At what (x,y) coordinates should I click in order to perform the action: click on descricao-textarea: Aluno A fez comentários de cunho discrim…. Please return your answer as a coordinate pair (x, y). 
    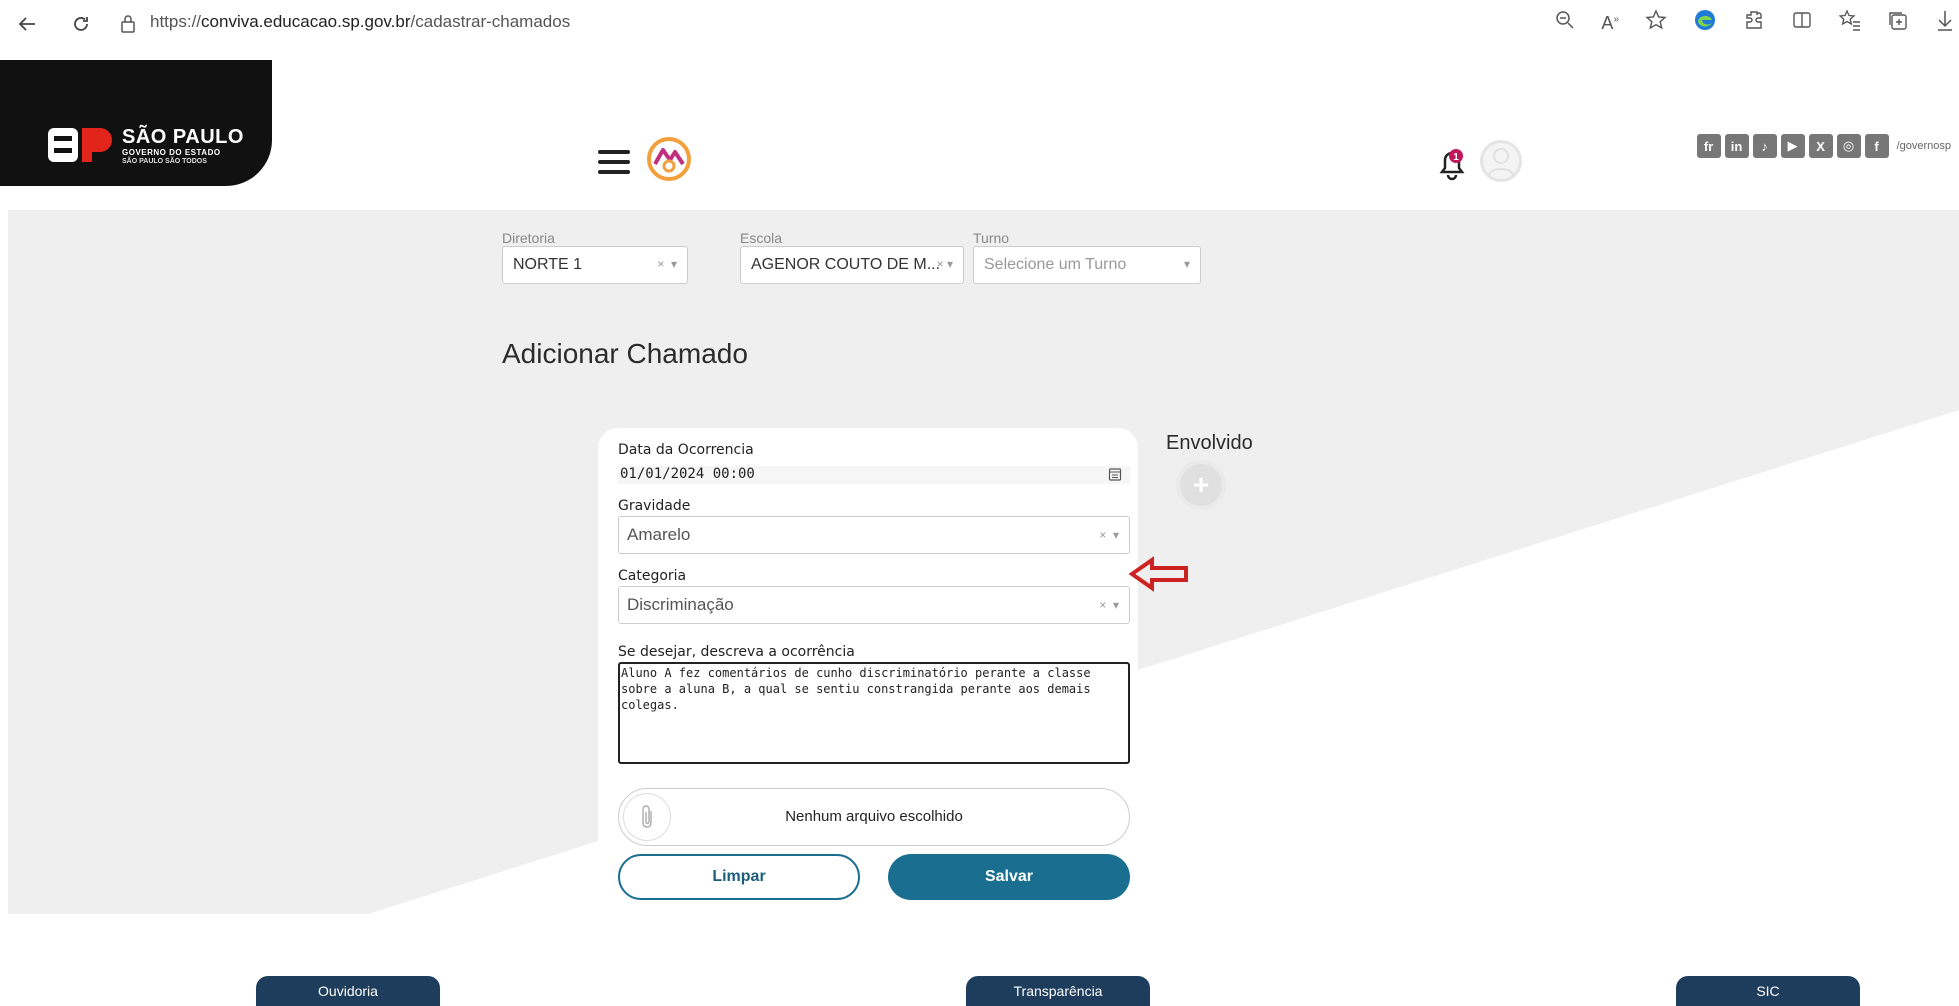
    Looking at the image, I should click on (874, 713).